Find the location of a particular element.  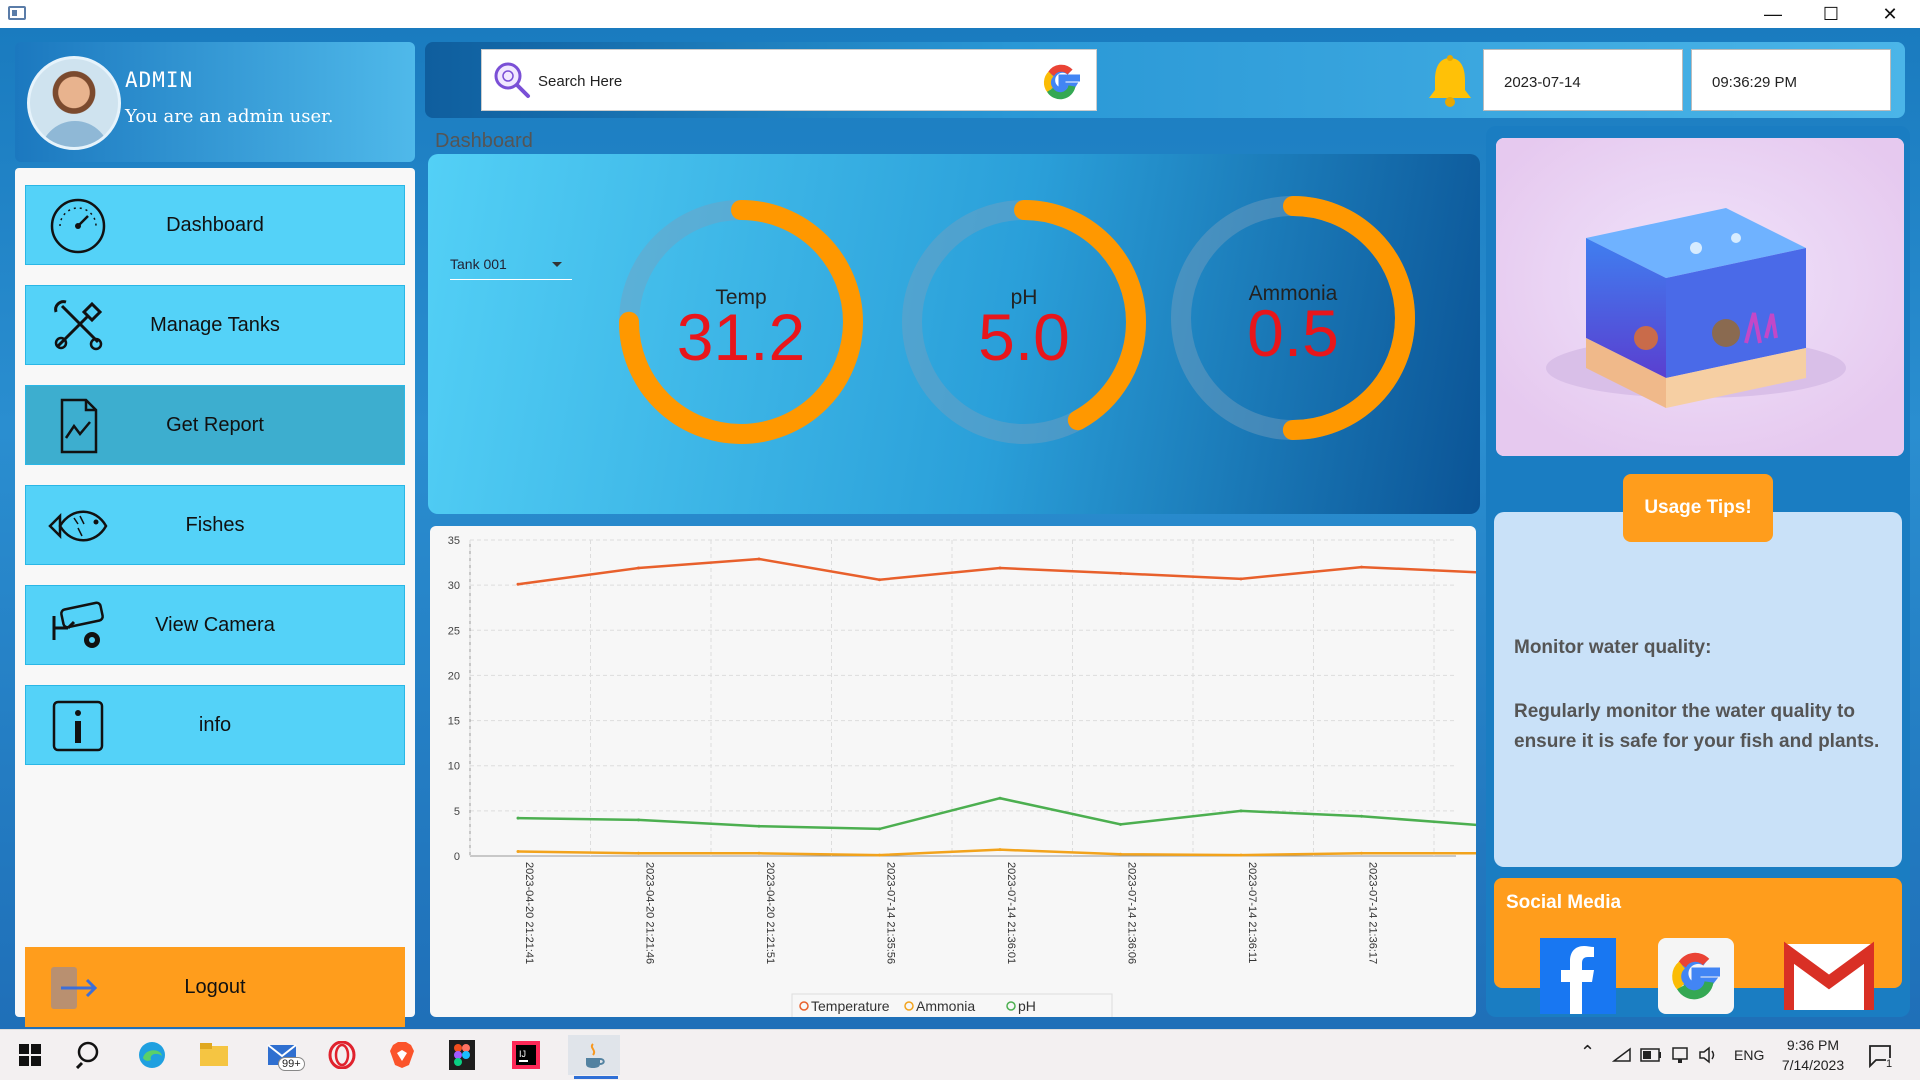

gauge-ph-value: 5.0 is located at coordinates (1024, 337).